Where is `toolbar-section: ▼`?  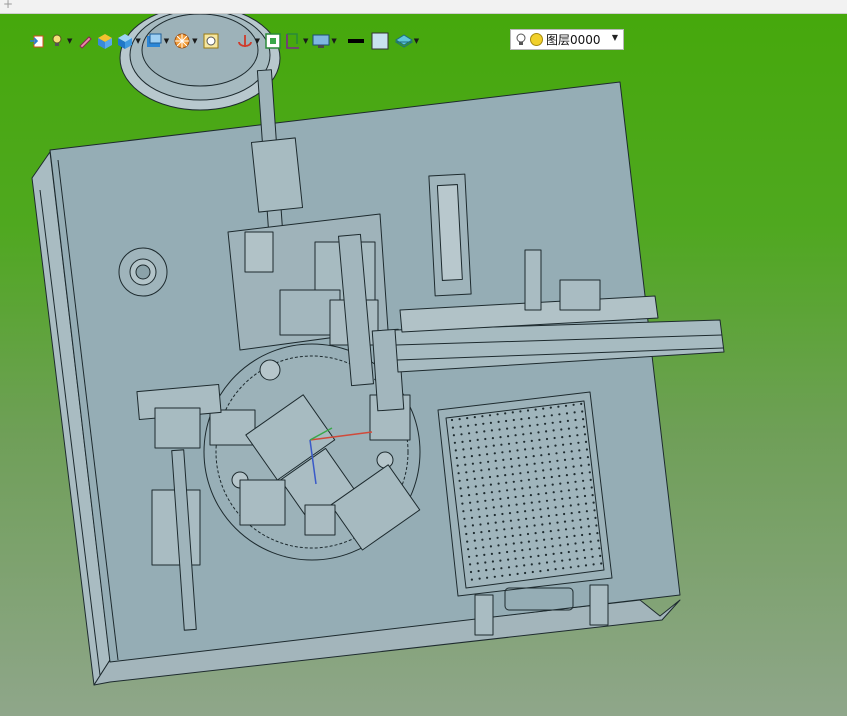 toolbar-section: ▼ is located at coordinates (186, 41).